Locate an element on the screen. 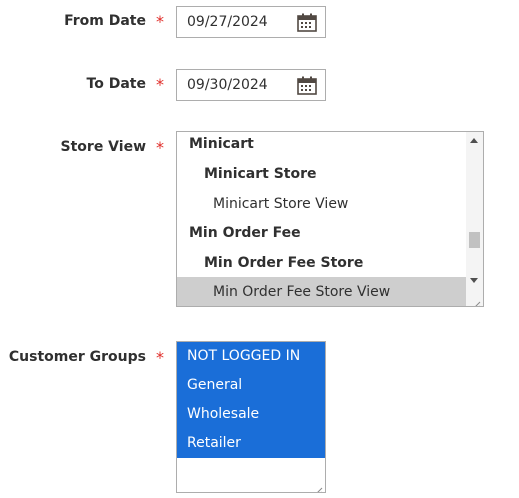 The image size is (519, 498). store-view-option: Min Order Fee is located at coordinates (328, 233).